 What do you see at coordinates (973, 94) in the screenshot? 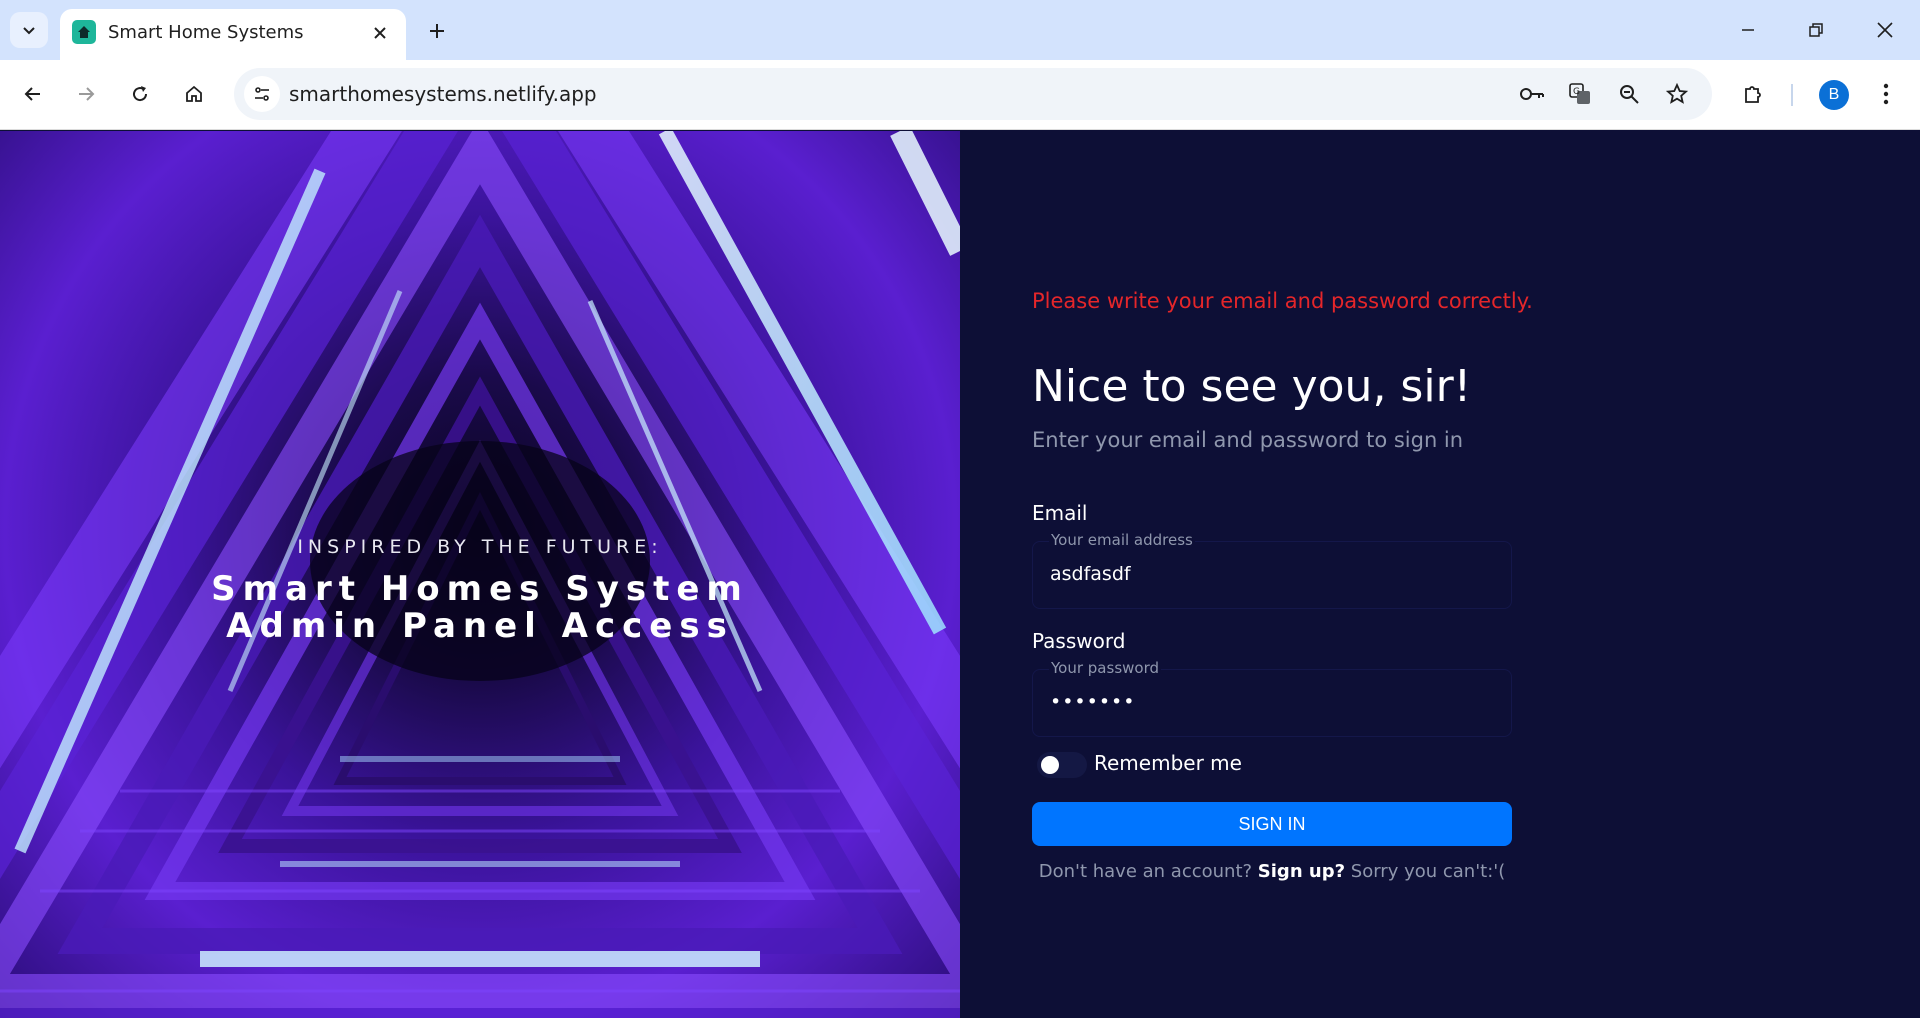
I see `address-bar: smarthomesystems.netlify.app G` at bounding box center [973, 94].